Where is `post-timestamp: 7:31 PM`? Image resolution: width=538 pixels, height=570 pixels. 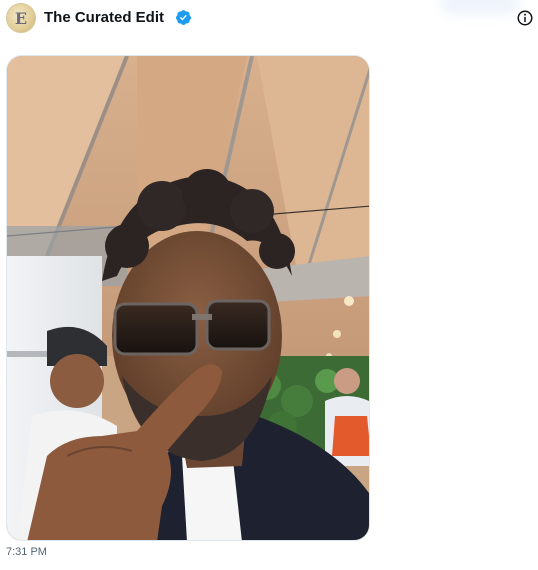 post-timestamp: 7:31 PM is located at coordinates (26, 552).